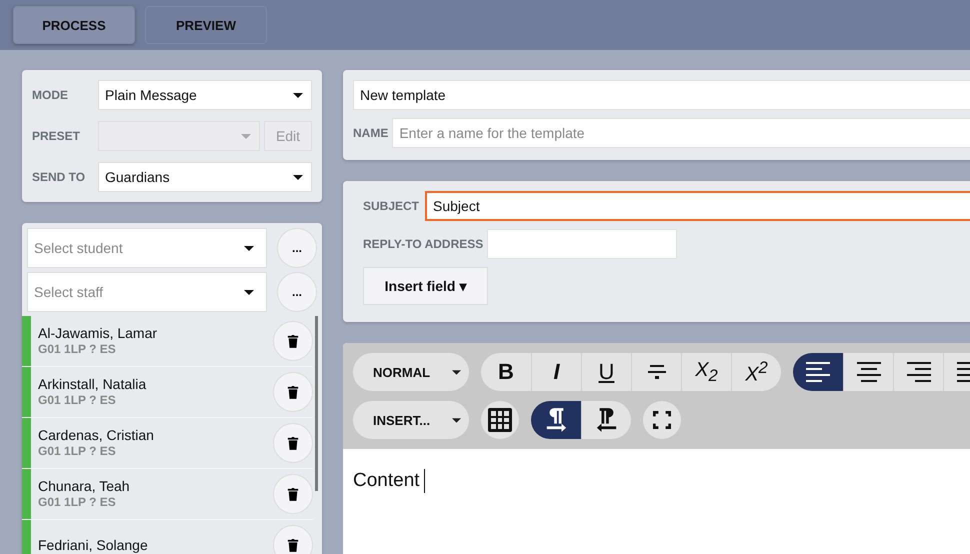  Describe the element at coordinates (93, 545) in the screenshot. I see `recipient-name: Fedriani, Solange` at that location.